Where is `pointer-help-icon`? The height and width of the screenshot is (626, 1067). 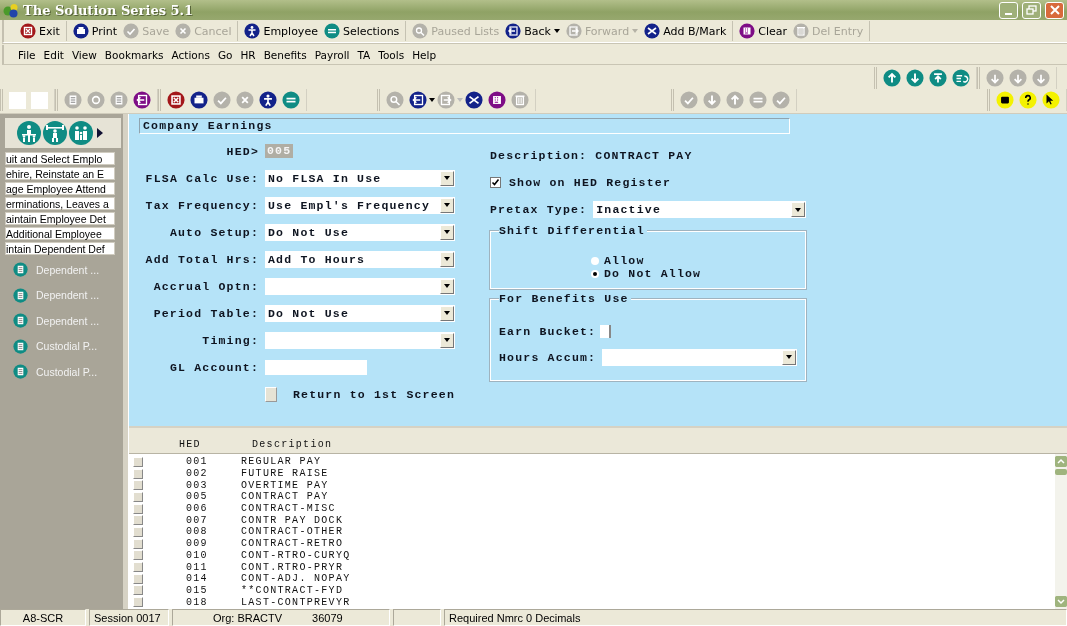 pointer-help-icon is located at coordinates (1051, 100).